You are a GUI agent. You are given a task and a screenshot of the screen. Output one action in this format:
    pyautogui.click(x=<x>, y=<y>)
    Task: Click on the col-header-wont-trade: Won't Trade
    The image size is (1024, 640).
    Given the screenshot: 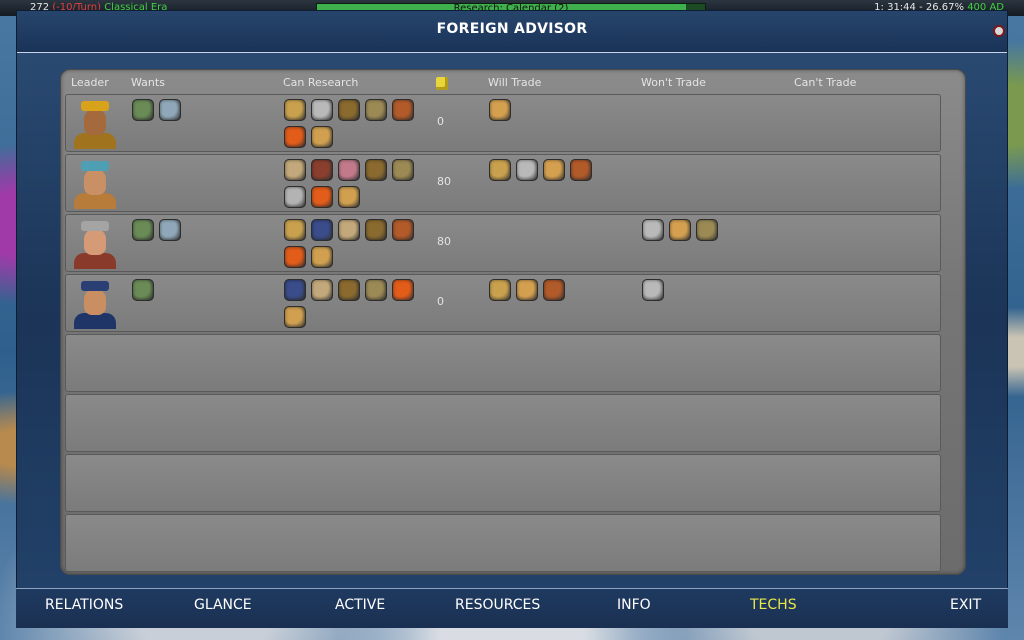 What is the action you would take?
    pyautogui.click(x=673, y=82)
    